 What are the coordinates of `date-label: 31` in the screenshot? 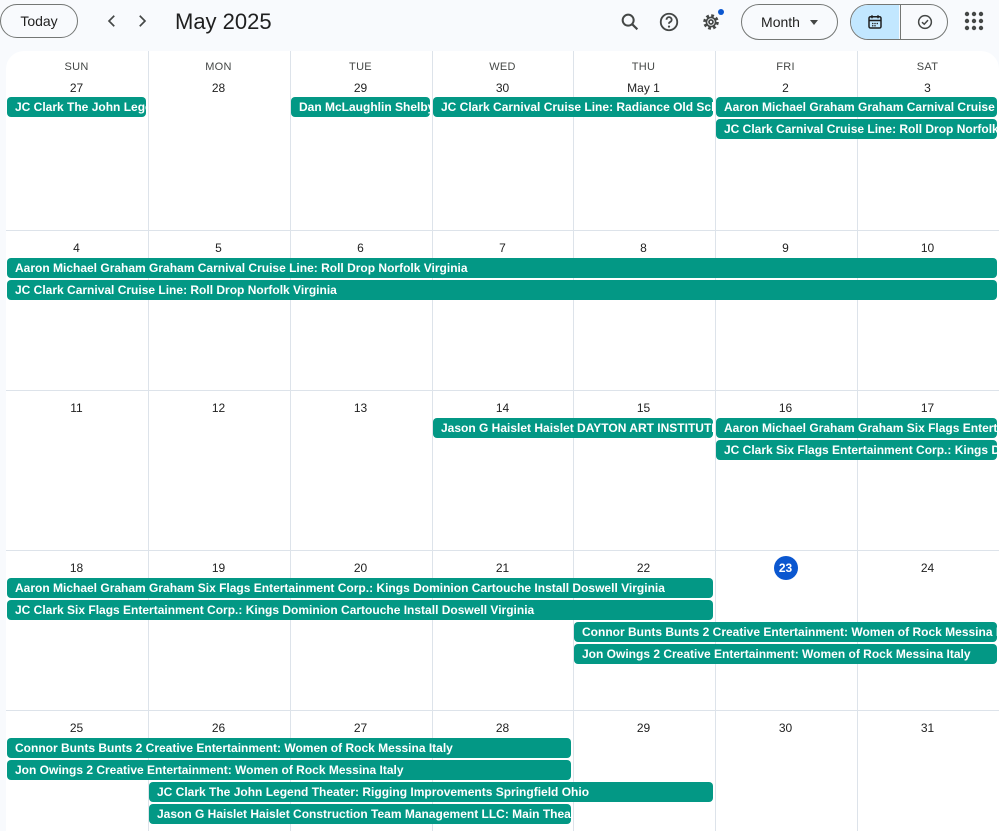 It's located at (927, 728).